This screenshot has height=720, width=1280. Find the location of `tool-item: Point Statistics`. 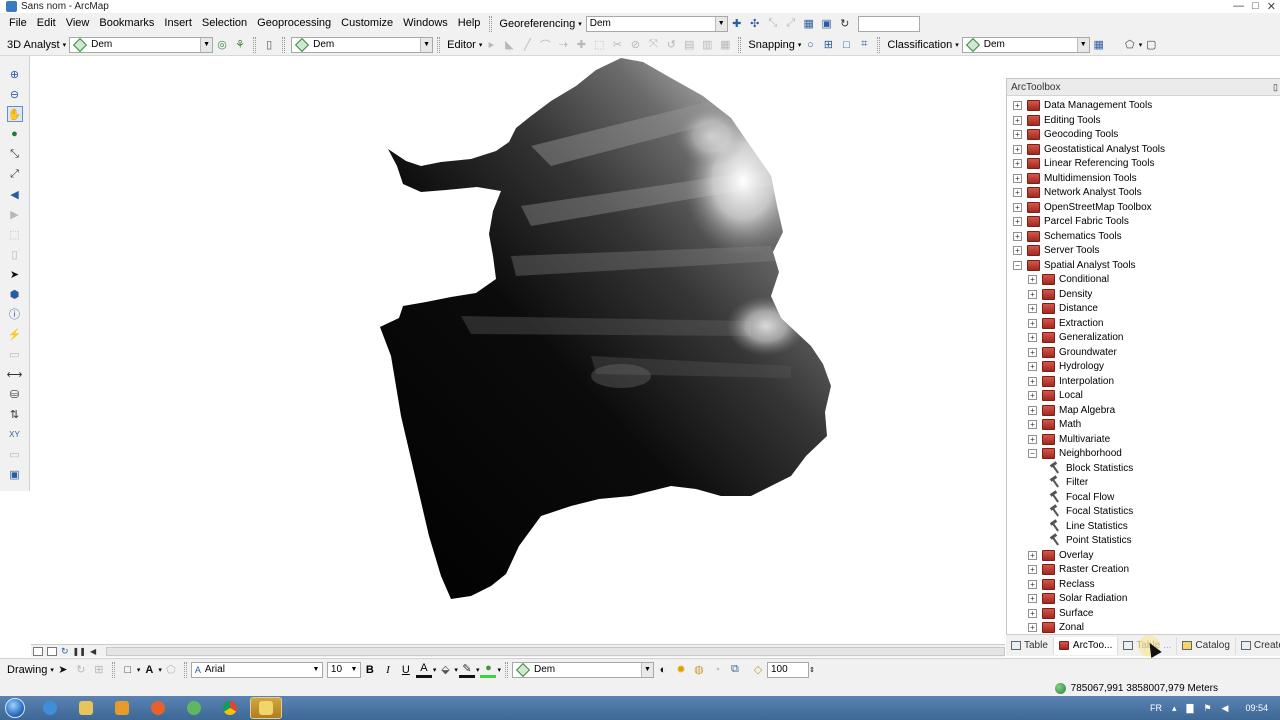

tool-item: Point Statistics is located at coordinates (1087, 540).